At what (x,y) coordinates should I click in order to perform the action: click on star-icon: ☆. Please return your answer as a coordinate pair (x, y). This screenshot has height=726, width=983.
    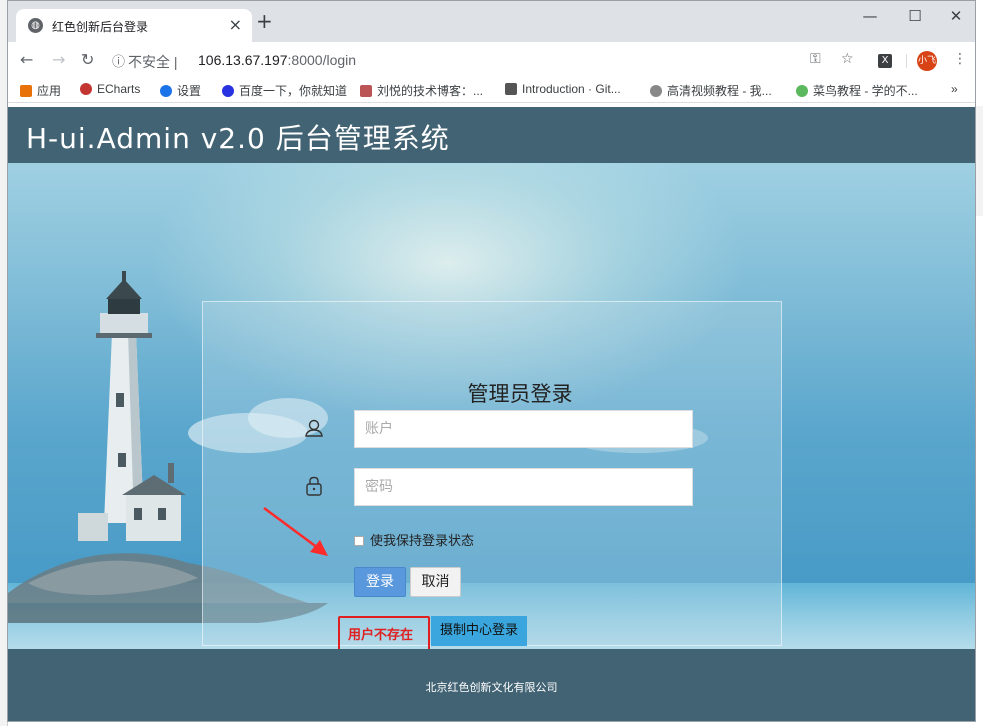
    Looking at the image, I should click on (847, 59).